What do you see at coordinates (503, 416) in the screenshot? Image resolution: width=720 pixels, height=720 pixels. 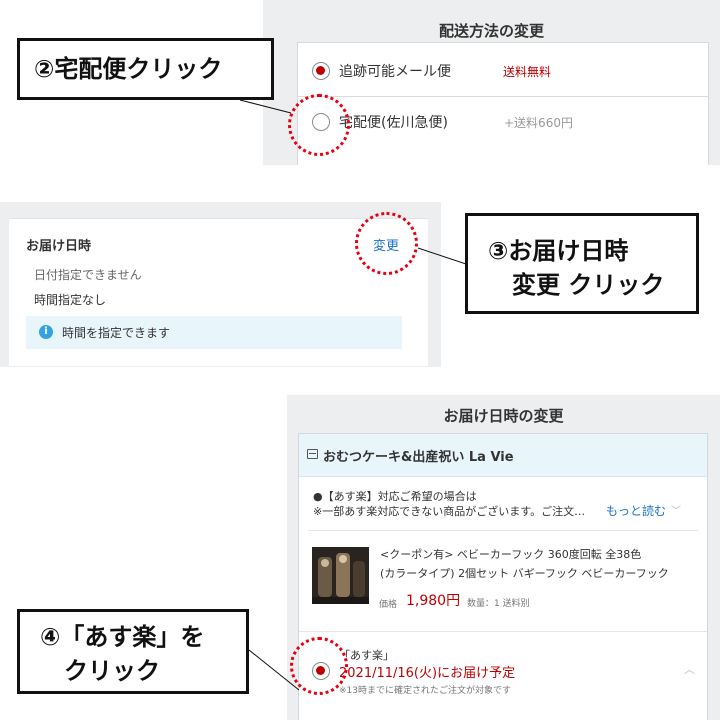 I see `change-delivery-title: お届け日時の変更` at bounding box center [503, 416].